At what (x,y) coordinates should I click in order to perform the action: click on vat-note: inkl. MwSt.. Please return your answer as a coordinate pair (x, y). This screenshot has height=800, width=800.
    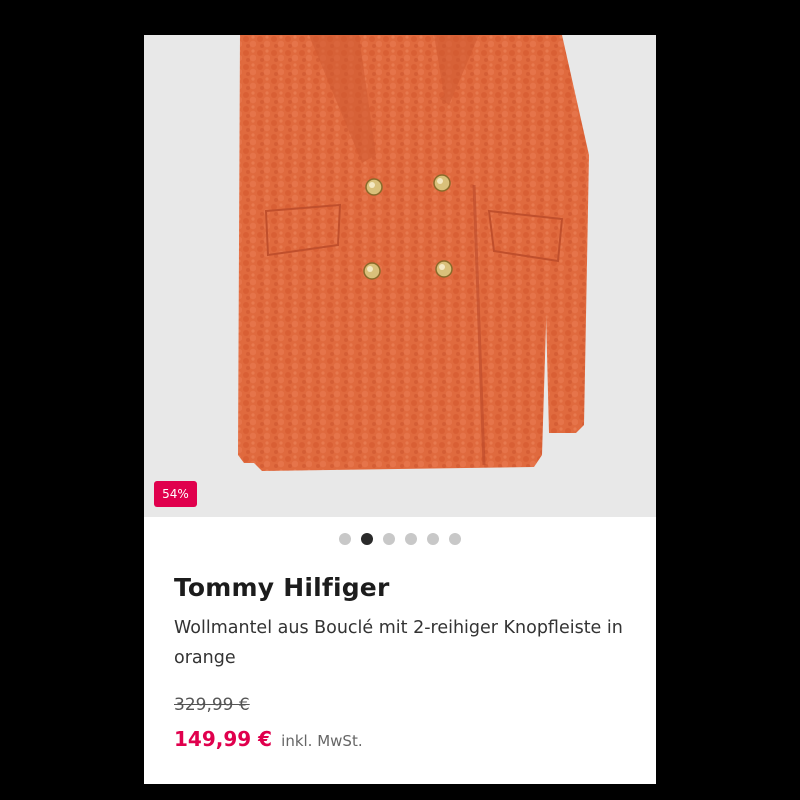
    Looking at the image, I should click on (322, 741).